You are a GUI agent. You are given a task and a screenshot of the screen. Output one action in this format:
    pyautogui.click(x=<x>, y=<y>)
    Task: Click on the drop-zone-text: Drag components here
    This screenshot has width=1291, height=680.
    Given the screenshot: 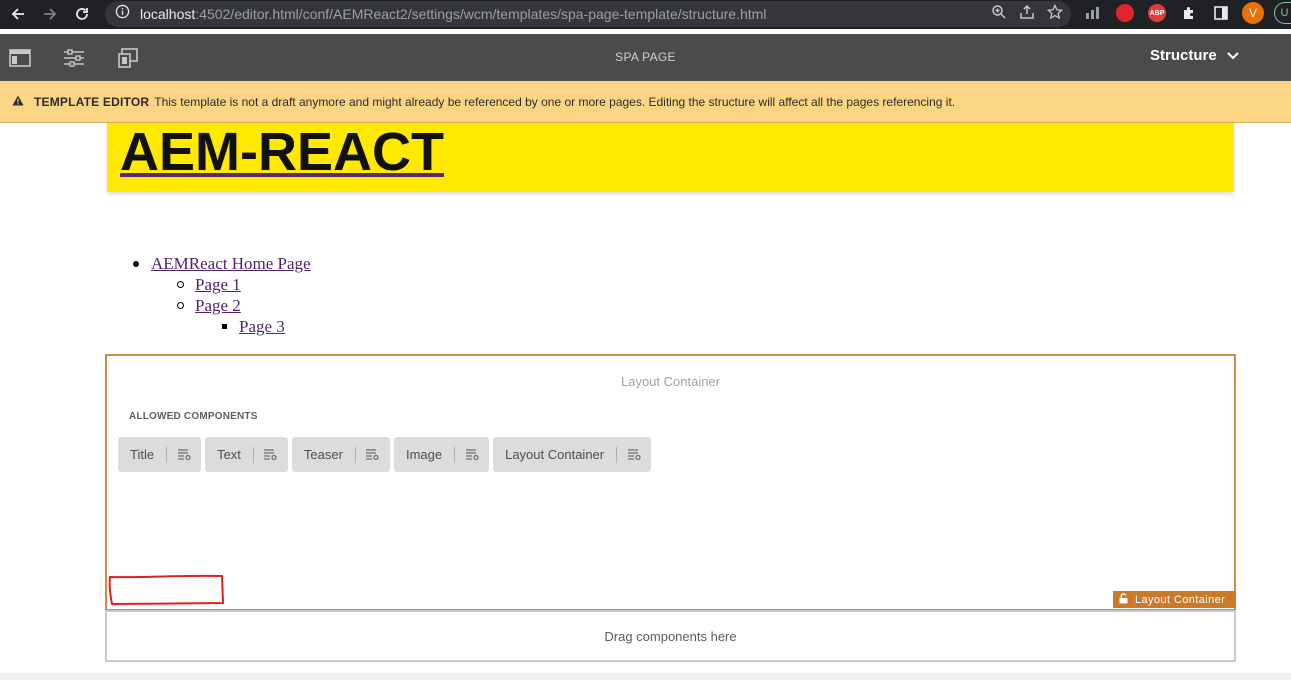 What is the action you would take?
    pyautogui.click(x=670, y=636)
    